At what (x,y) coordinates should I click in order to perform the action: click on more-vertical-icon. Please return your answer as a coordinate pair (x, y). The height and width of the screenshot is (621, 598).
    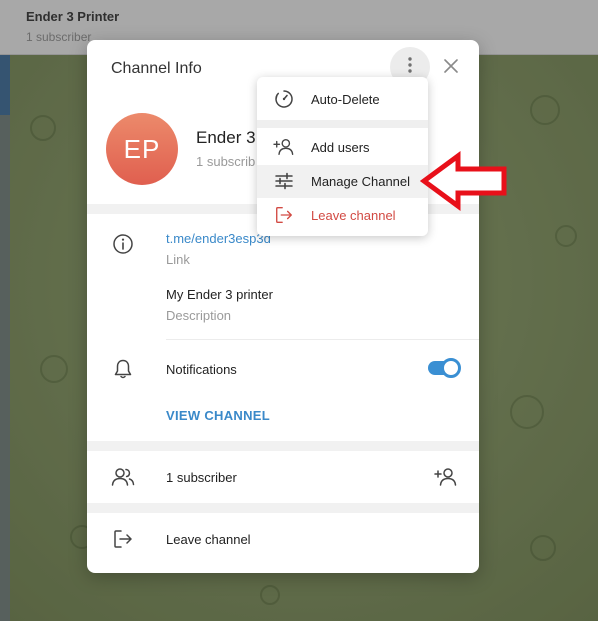
    Looking at the image, I should click on (410, 67).